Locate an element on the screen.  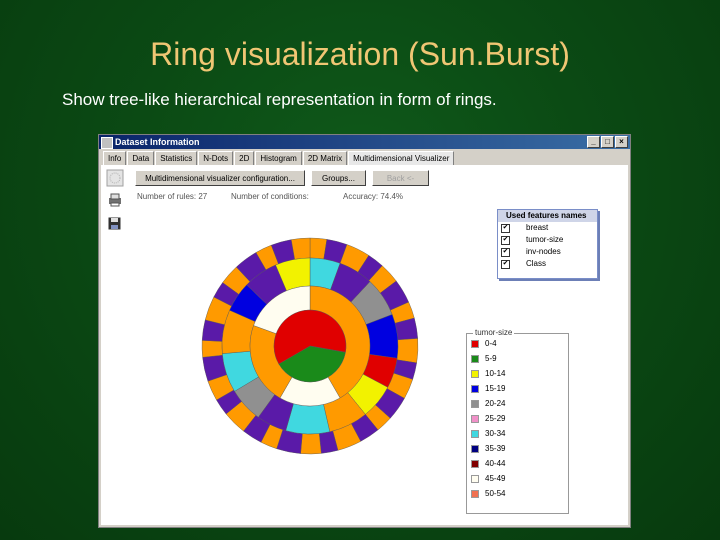
slide-title: Ring visualization (Sun.Burst) is located at coordinates (360, 54).